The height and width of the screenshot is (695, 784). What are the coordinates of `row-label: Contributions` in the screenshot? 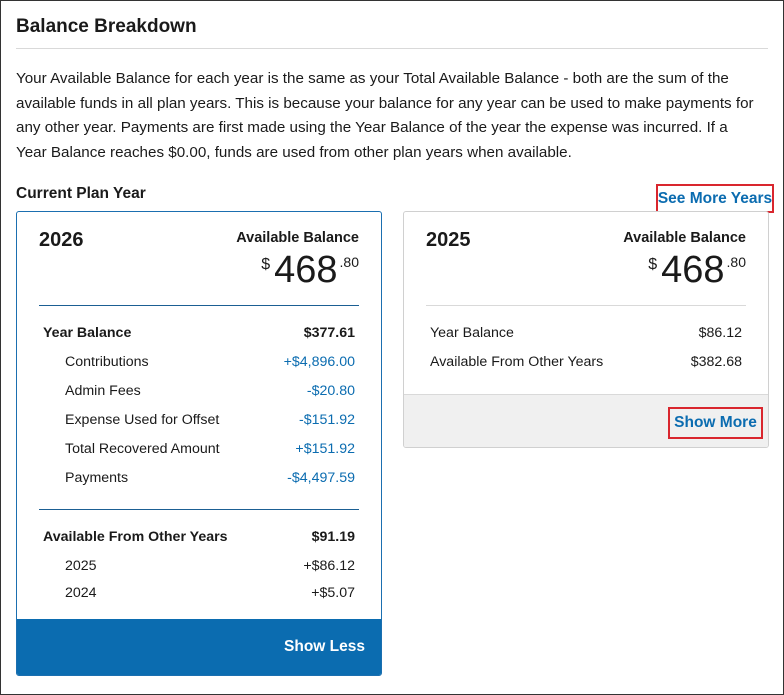 It's located at (107, 362).